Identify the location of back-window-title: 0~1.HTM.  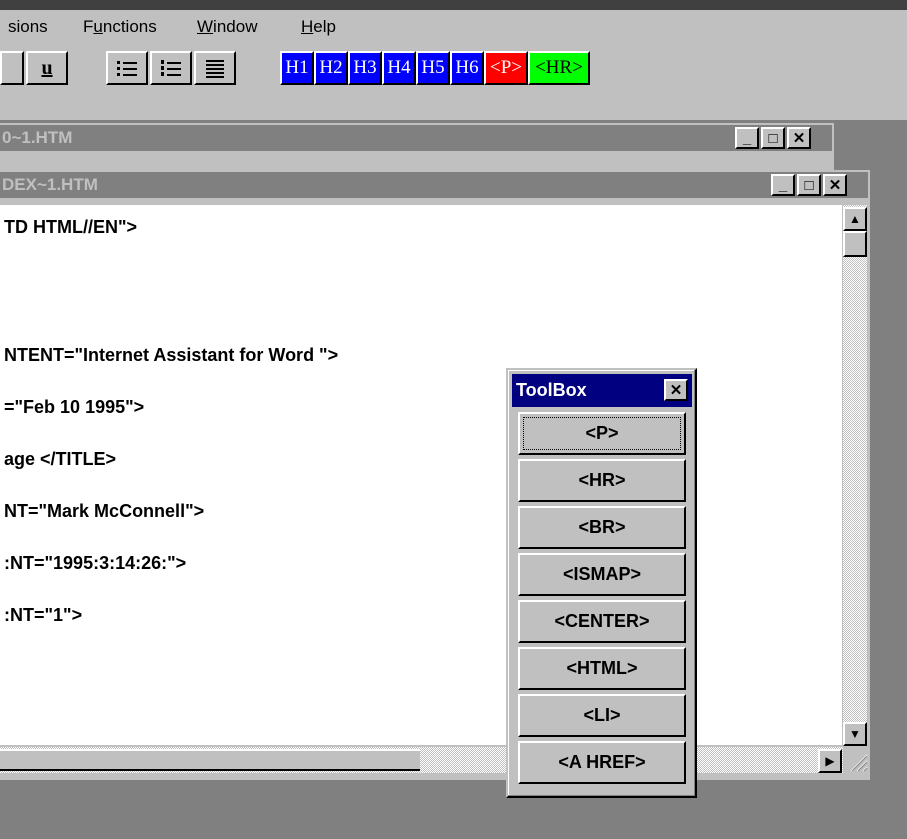
(37, 137).